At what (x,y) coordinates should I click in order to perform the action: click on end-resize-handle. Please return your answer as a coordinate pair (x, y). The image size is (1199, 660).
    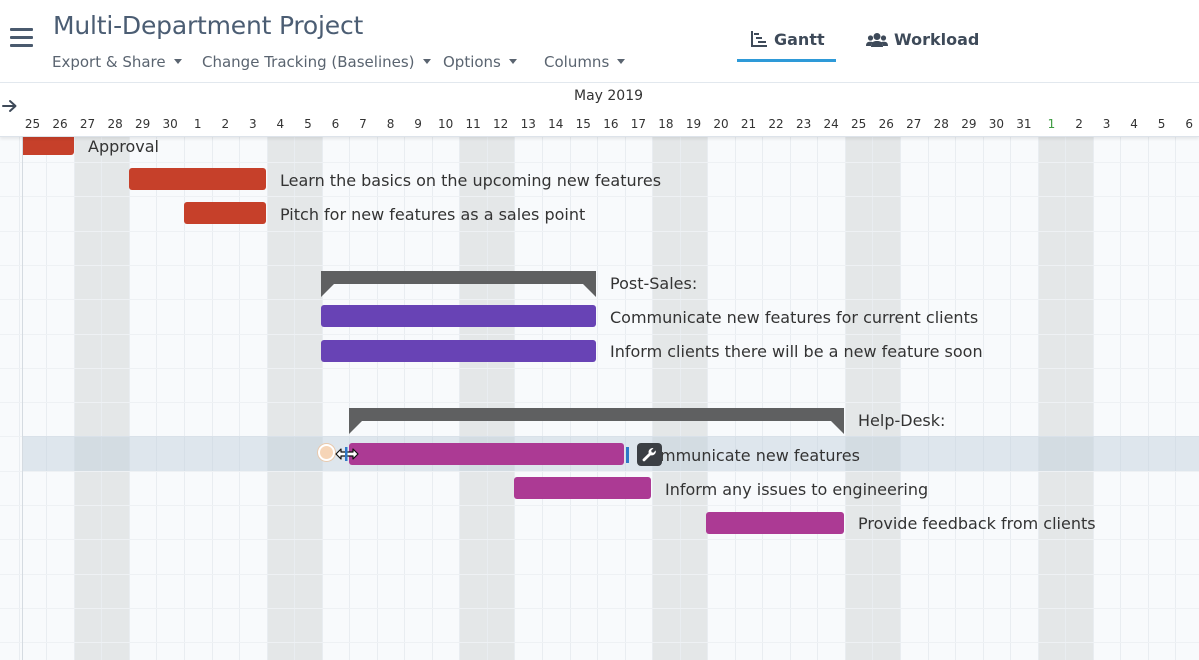
    Looking at the image, I should click on (628, 455).